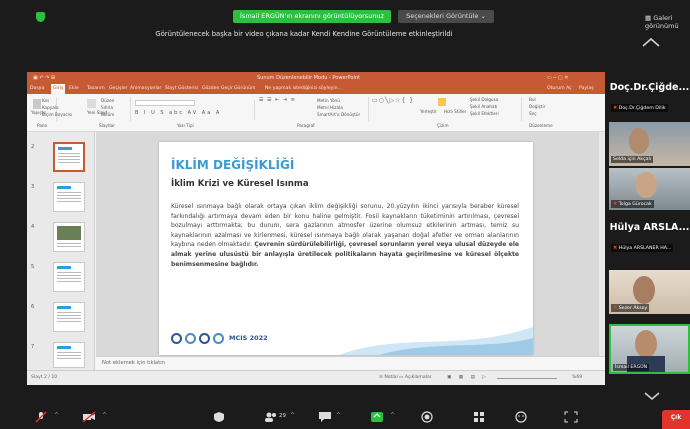  I want to click on select-label: Seç, so click(533, 113).